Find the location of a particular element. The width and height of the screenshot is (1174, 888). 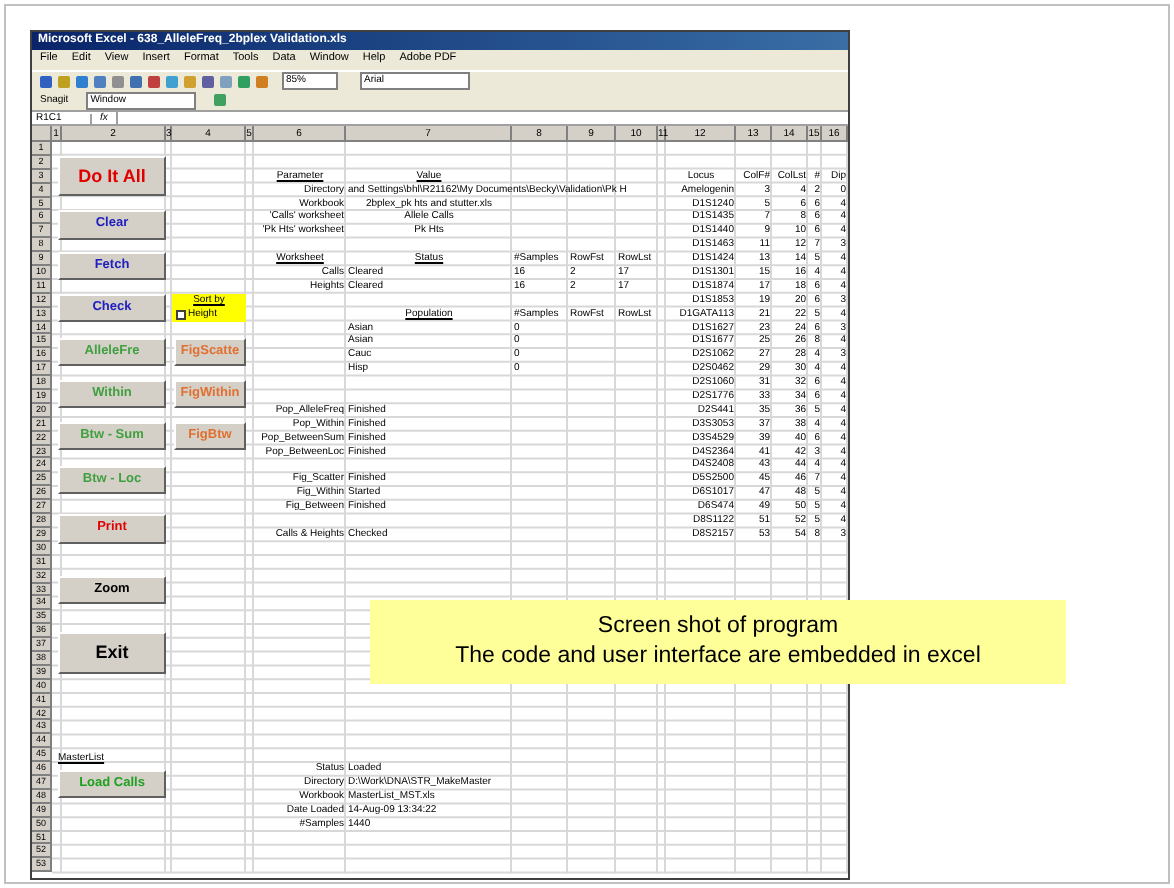

checkbox is located at coordinates (181, 314).